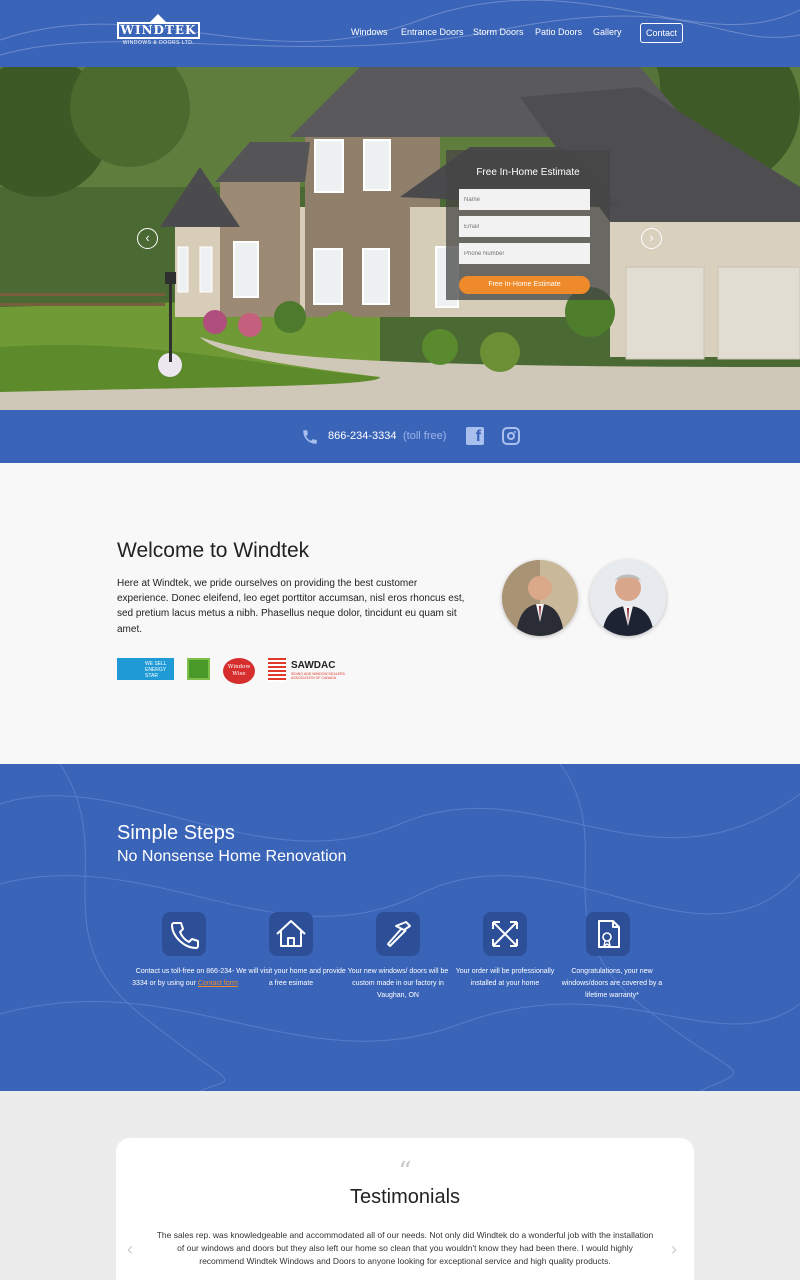 The image size is (800, 1280). I want to click on step-phone-tile, so click(184, 934).